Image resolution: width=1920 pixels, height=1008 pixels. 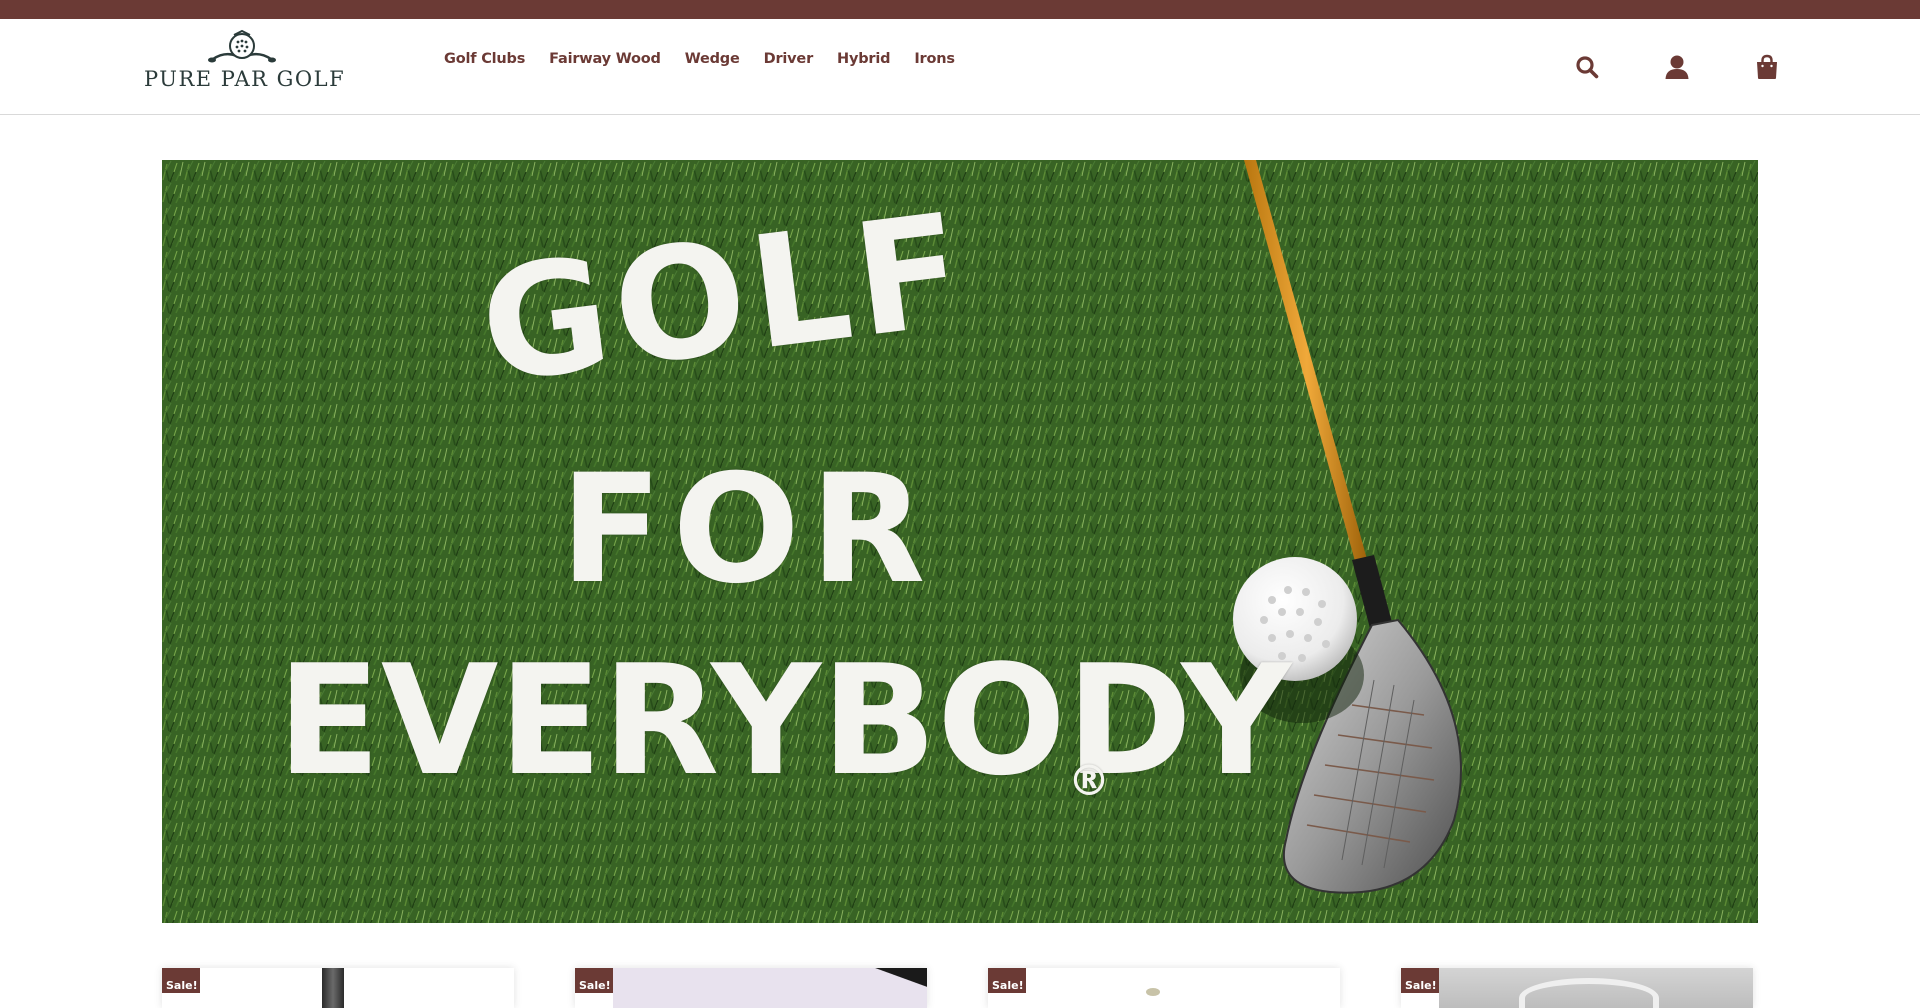 What do you see at coordinates (960, 9) in the screenshot?
I see `top-announcement-bar` at bounding box center [960, 9].